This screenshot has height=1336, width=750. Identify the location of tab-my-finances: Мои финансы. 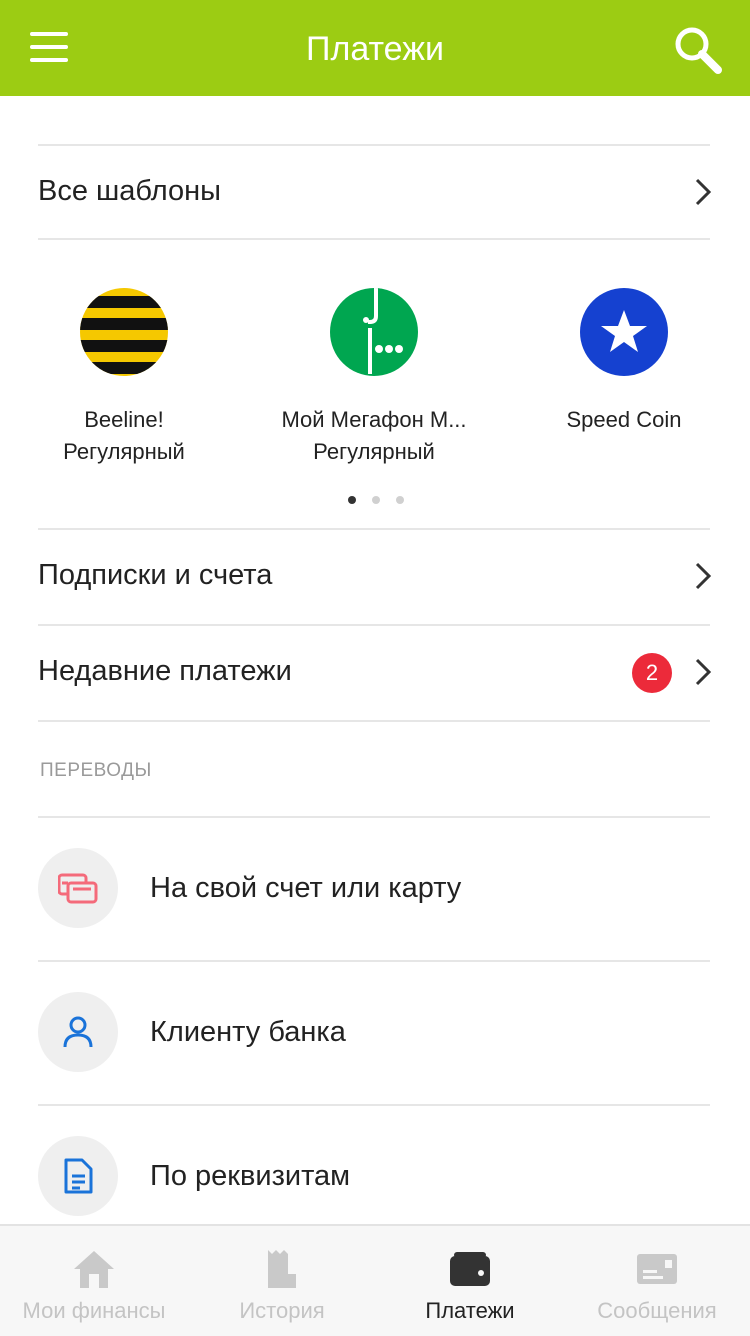
(94, 1281).